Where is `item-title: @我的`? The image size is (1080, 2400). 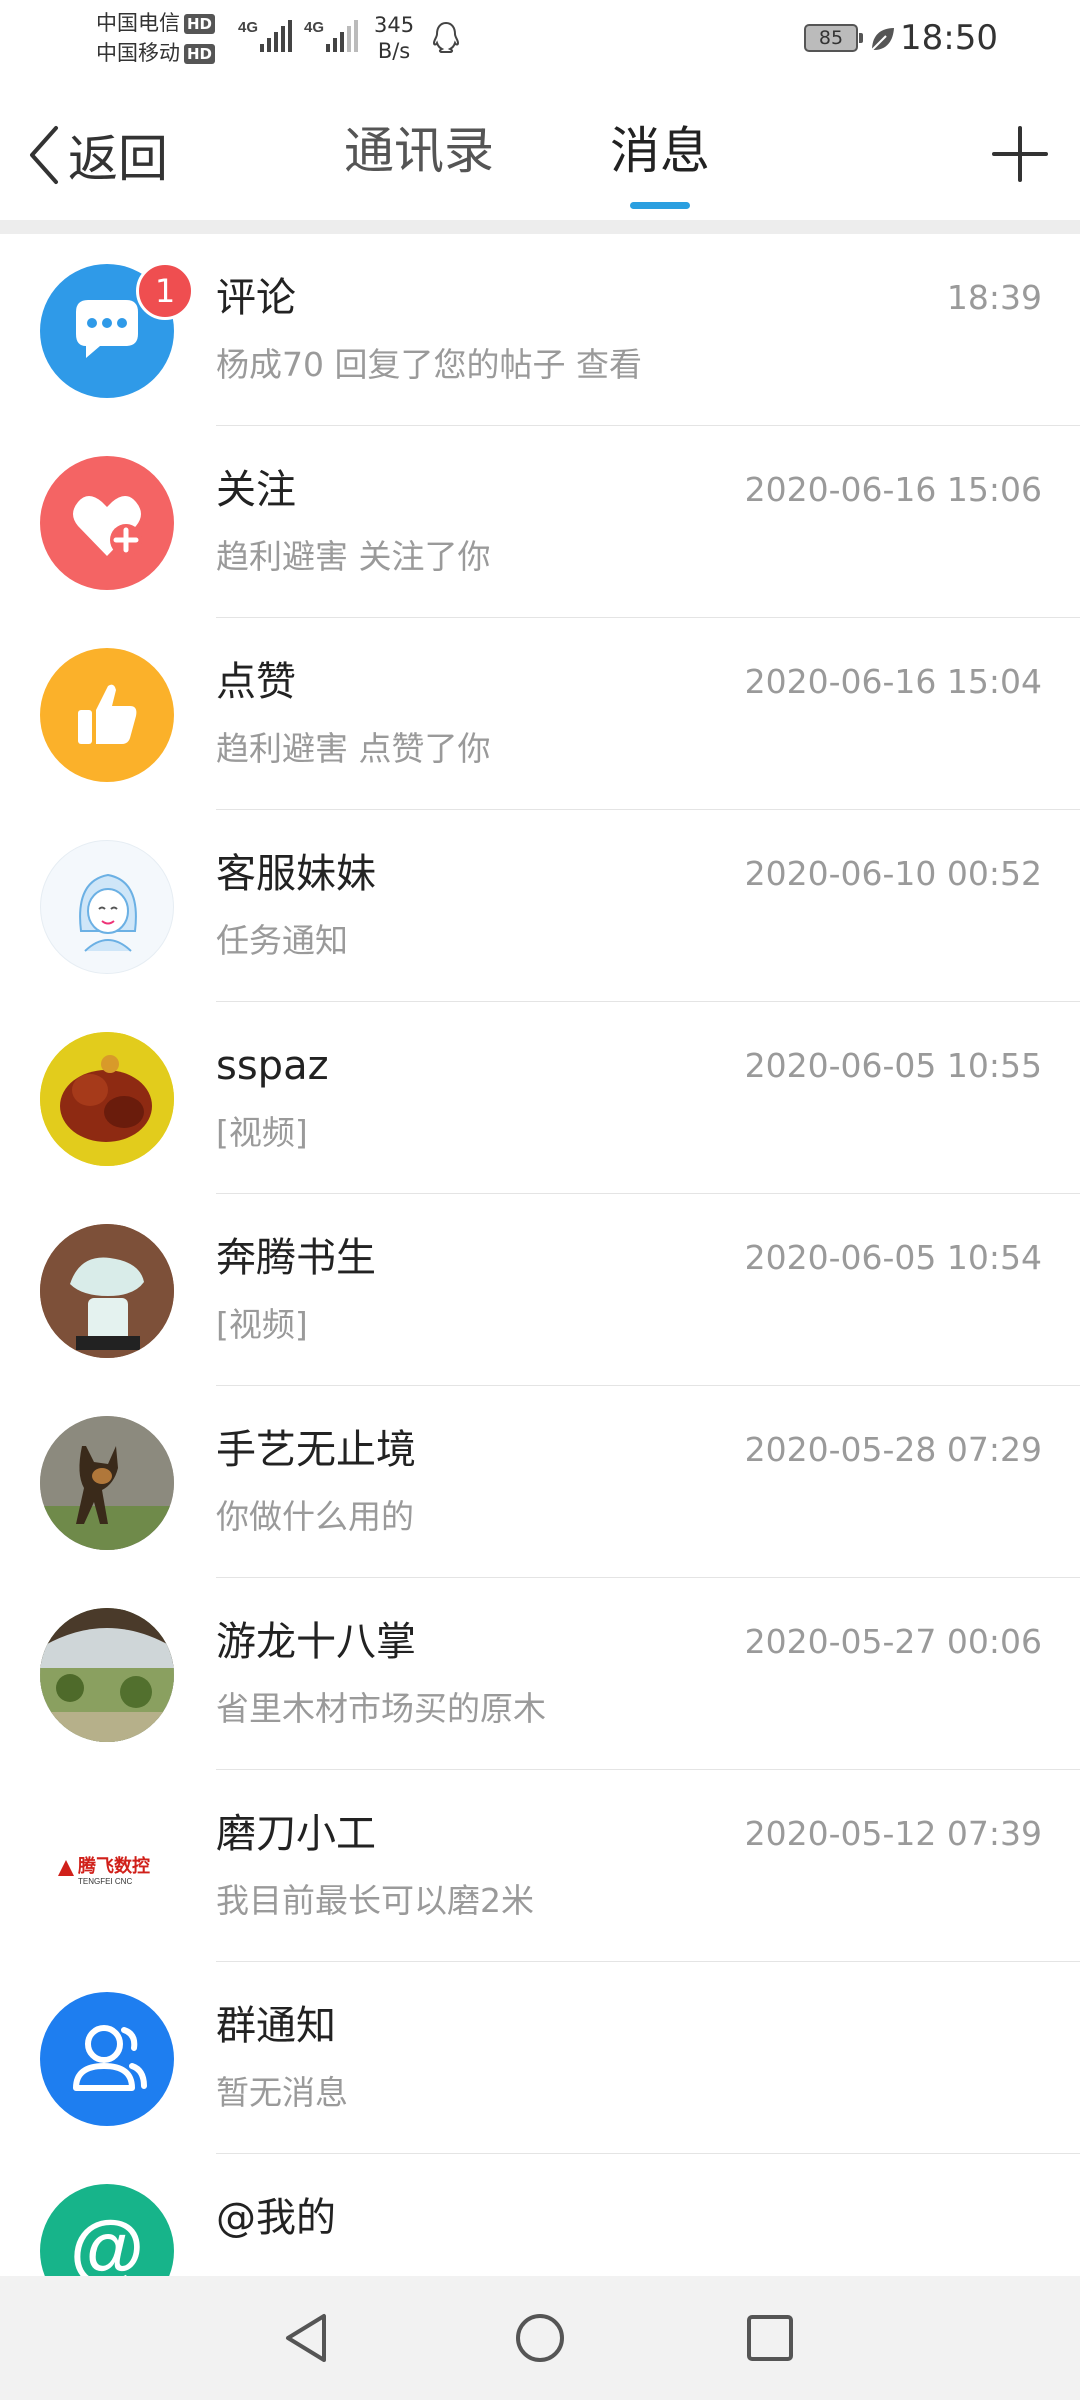 item-title: @我的 is located at coordinates (276, 2218).